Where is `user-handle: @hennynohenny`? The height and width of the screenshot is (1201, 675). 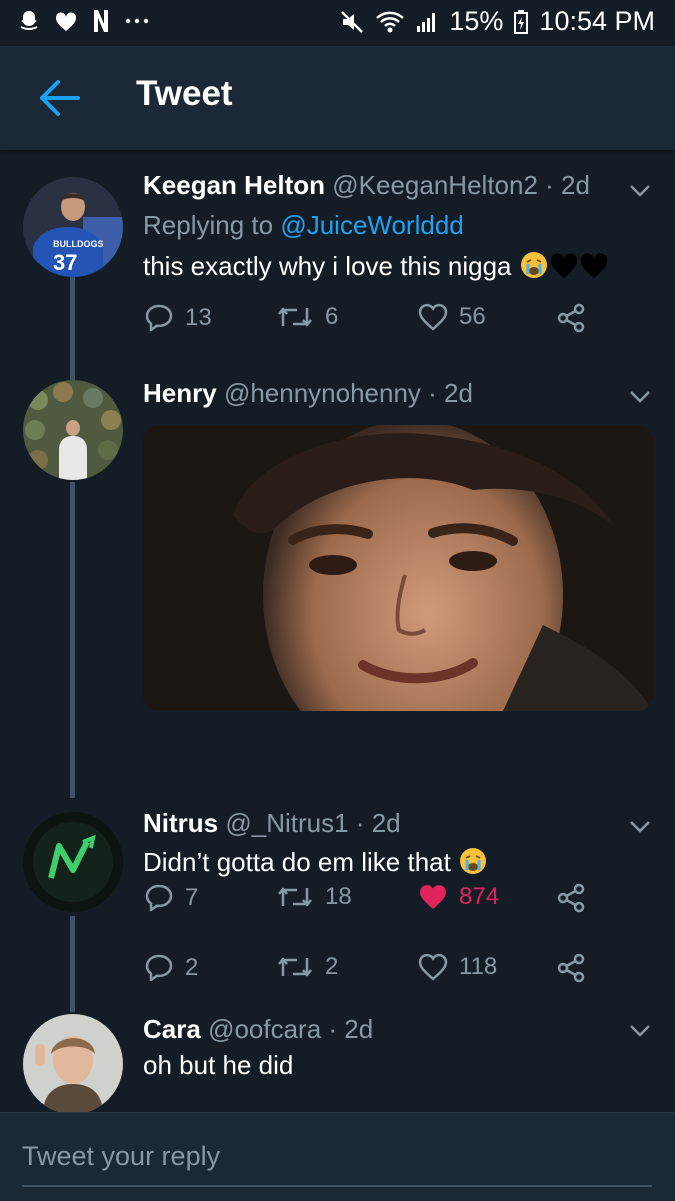
user-handle: @hennynohenny is located at coordinates (322, 393).